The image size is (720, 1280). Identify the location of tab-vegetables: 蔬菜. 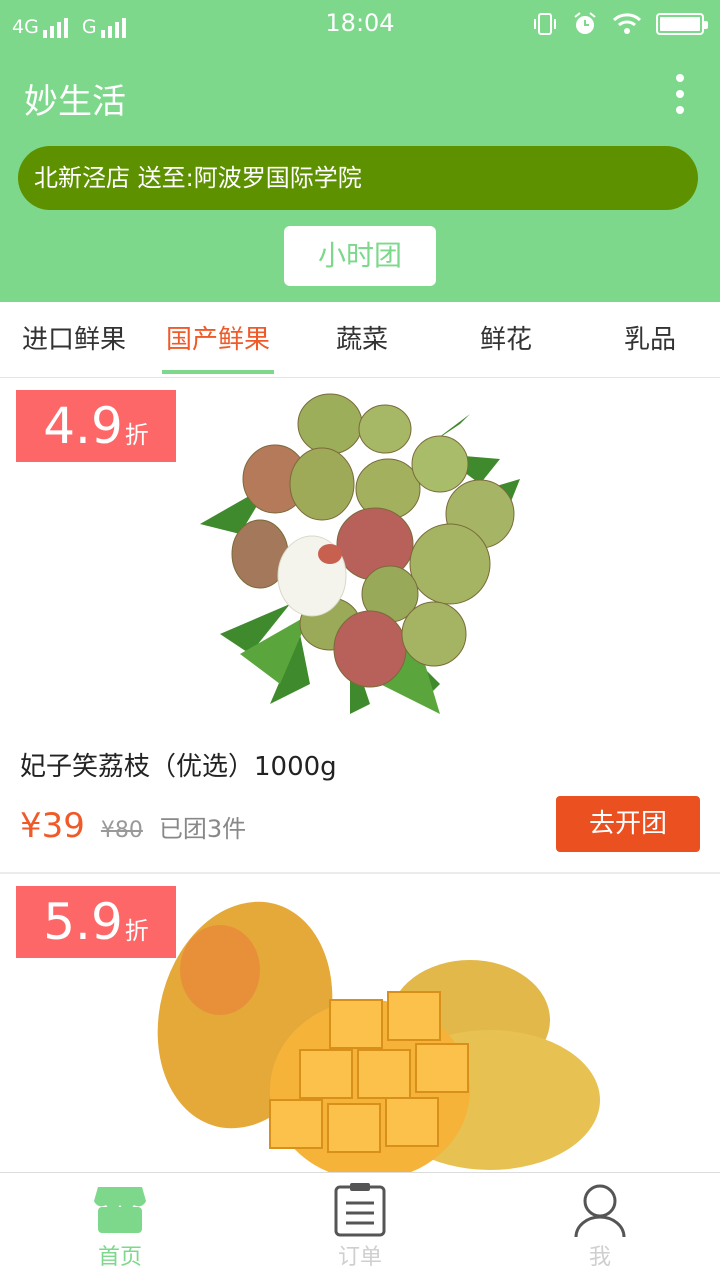
(362, 340).